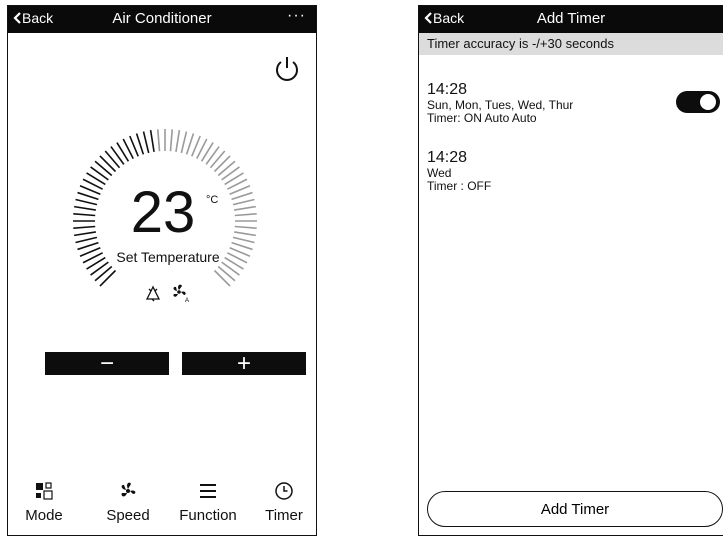 The height and width of the screenshot is (542, 723). What do you see at coordinates (153, 293) in the screenshot?
I see `recycle-icon` at bounding box center [153, 293].